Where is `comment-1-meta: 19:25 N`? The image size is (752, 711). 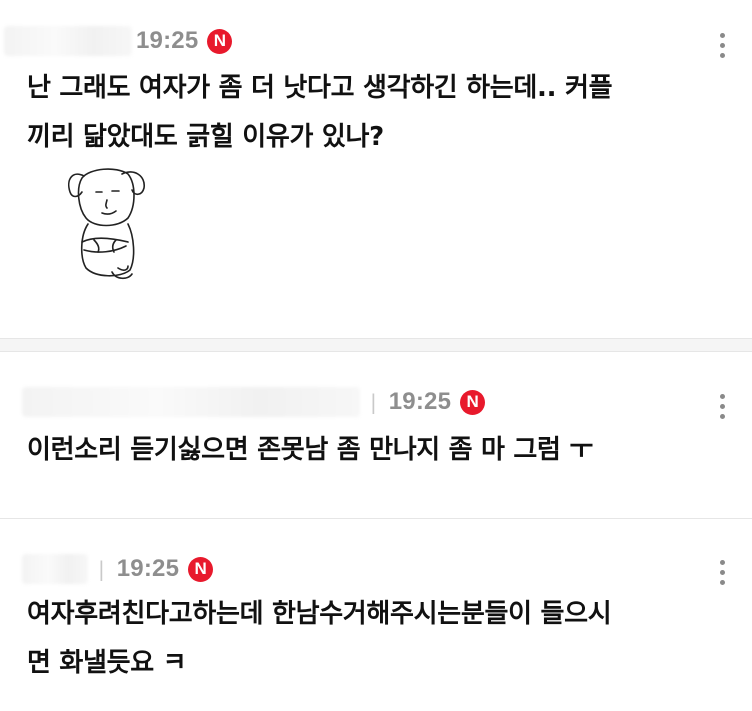
comment-1-meta: 19:25 N is located at coordinates (116, 41).